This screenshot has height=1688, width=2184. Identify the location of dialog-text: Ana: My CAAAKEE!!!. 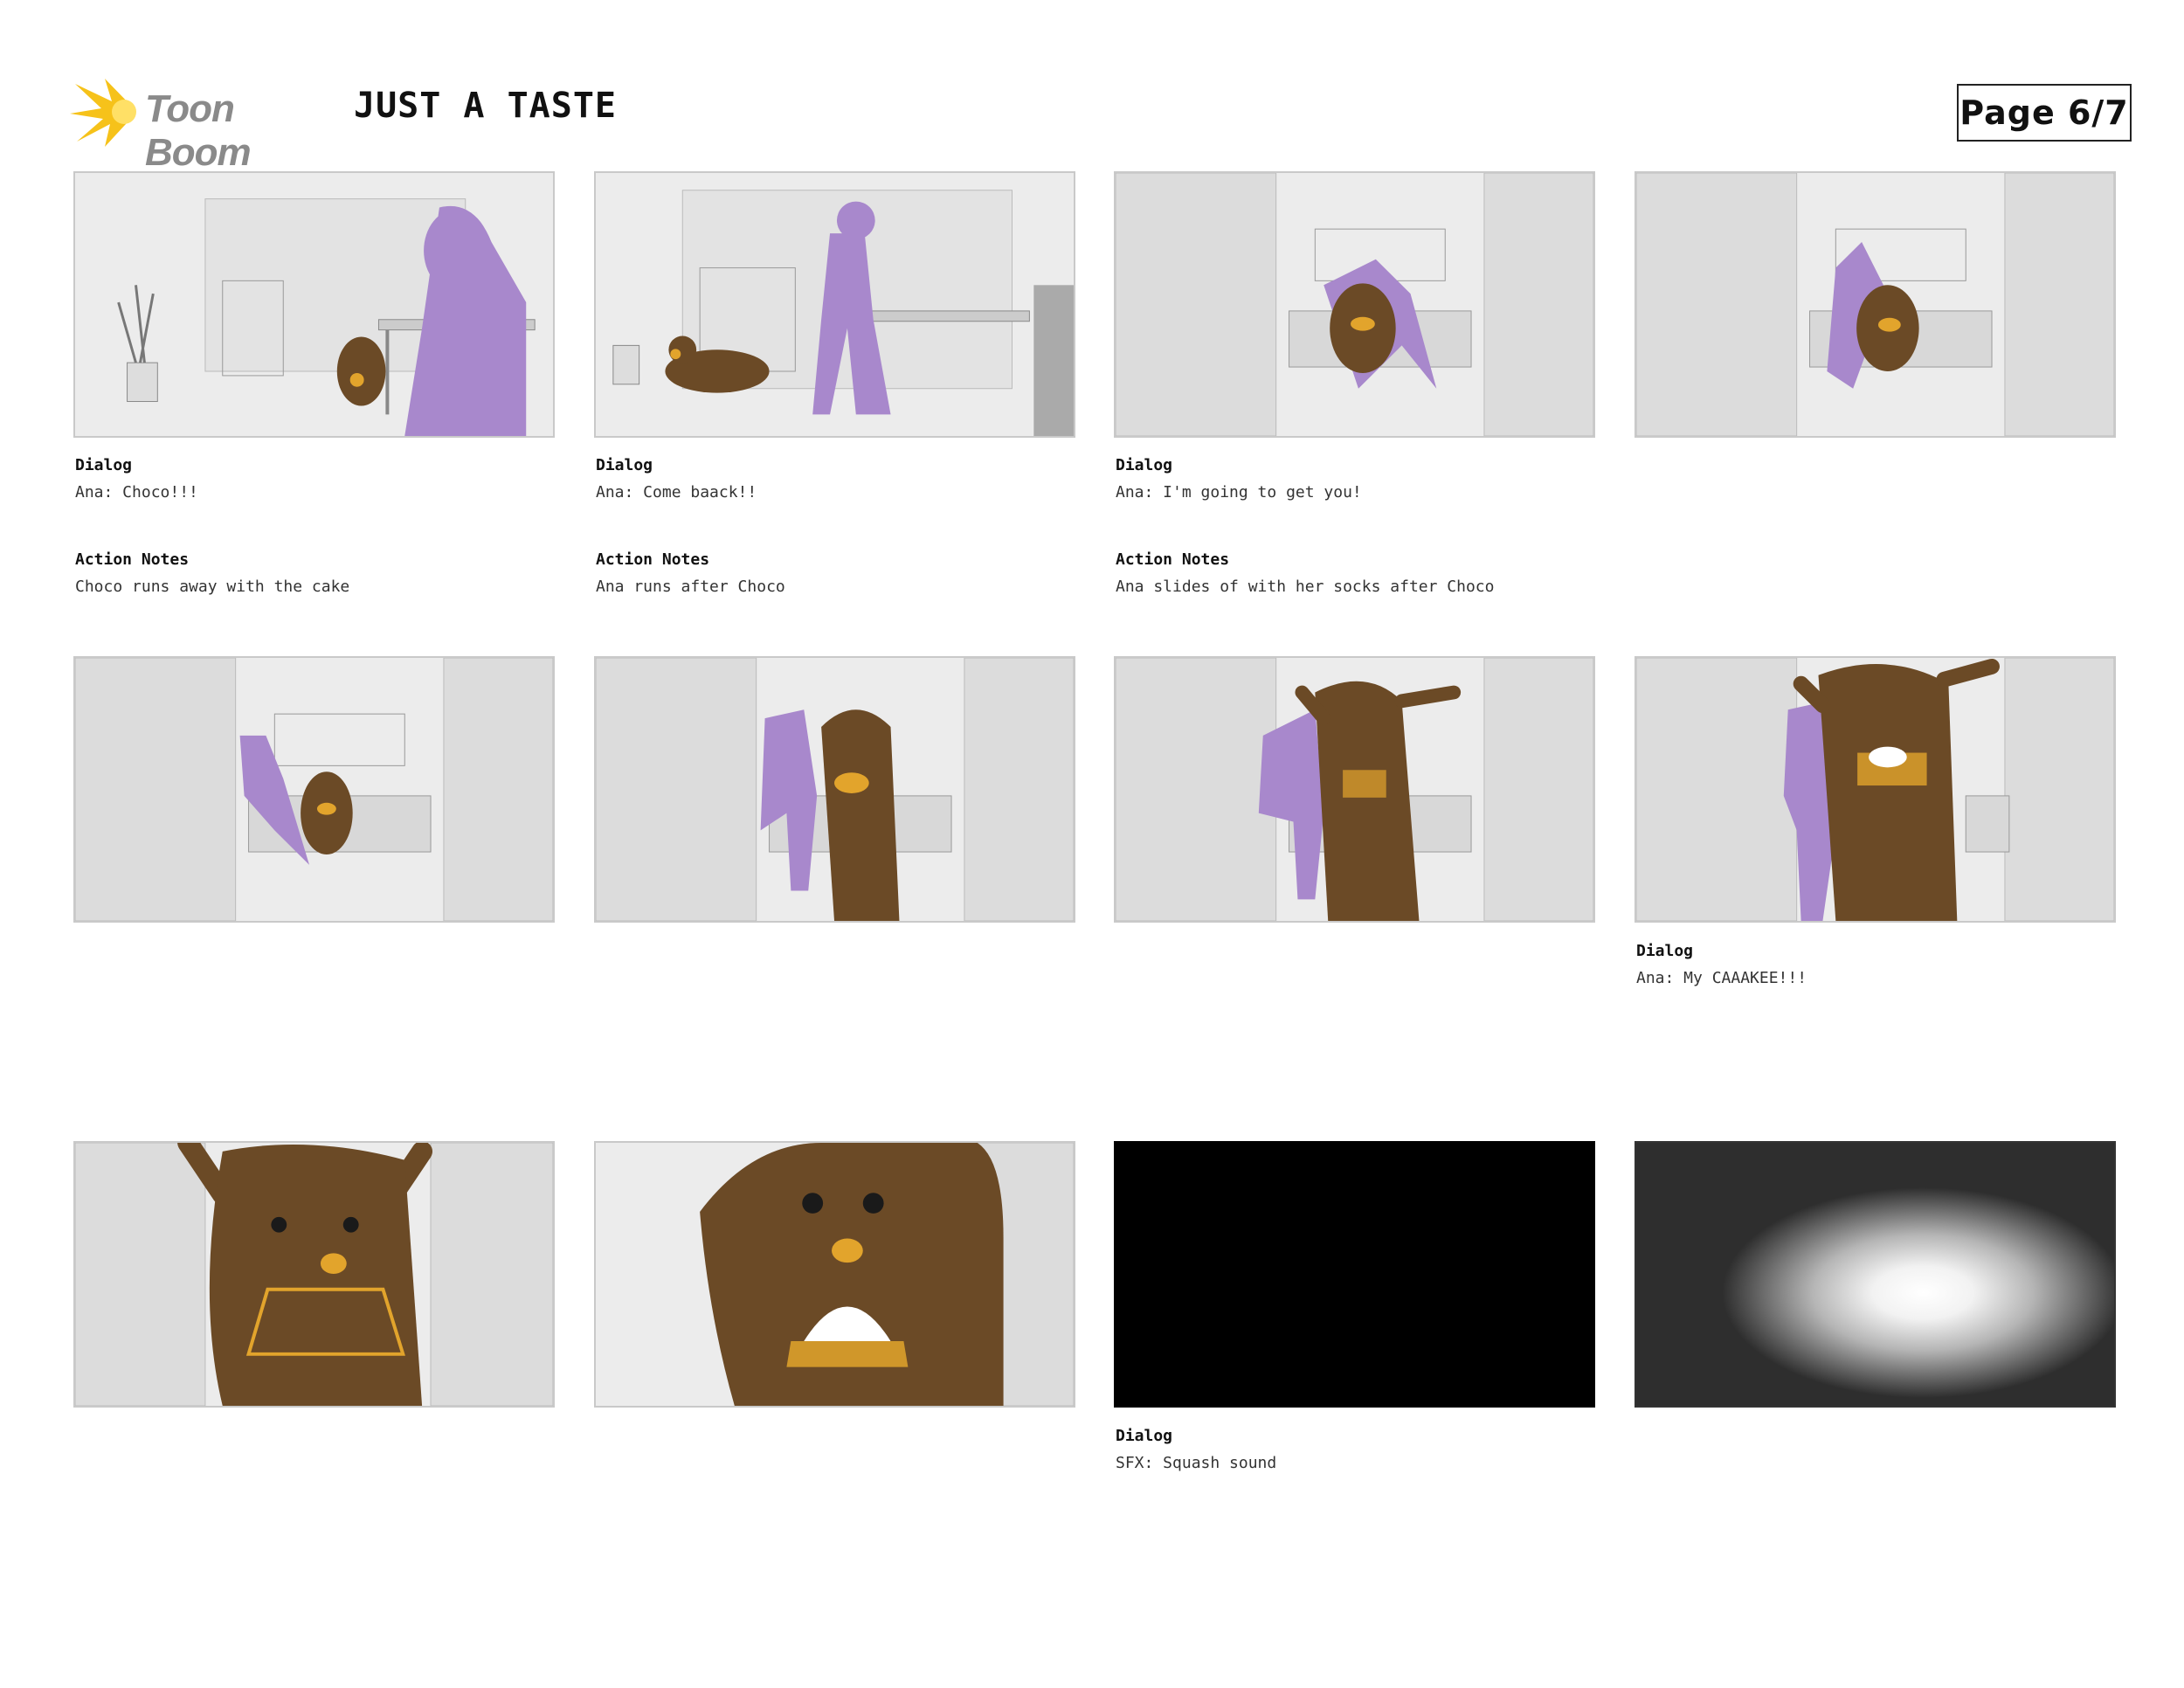
(1721, 978).